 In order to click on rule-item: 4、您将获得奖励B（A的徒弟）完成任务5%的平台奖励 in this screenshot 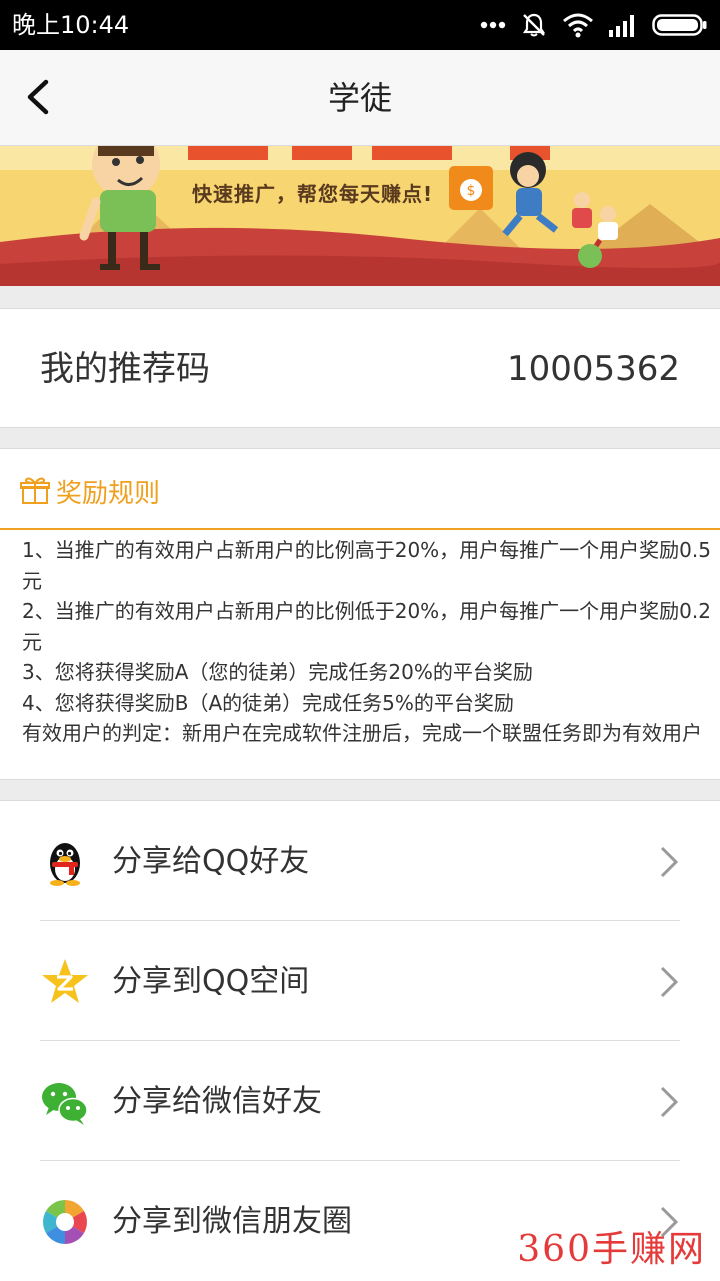, I will do `click(268, 702)`.